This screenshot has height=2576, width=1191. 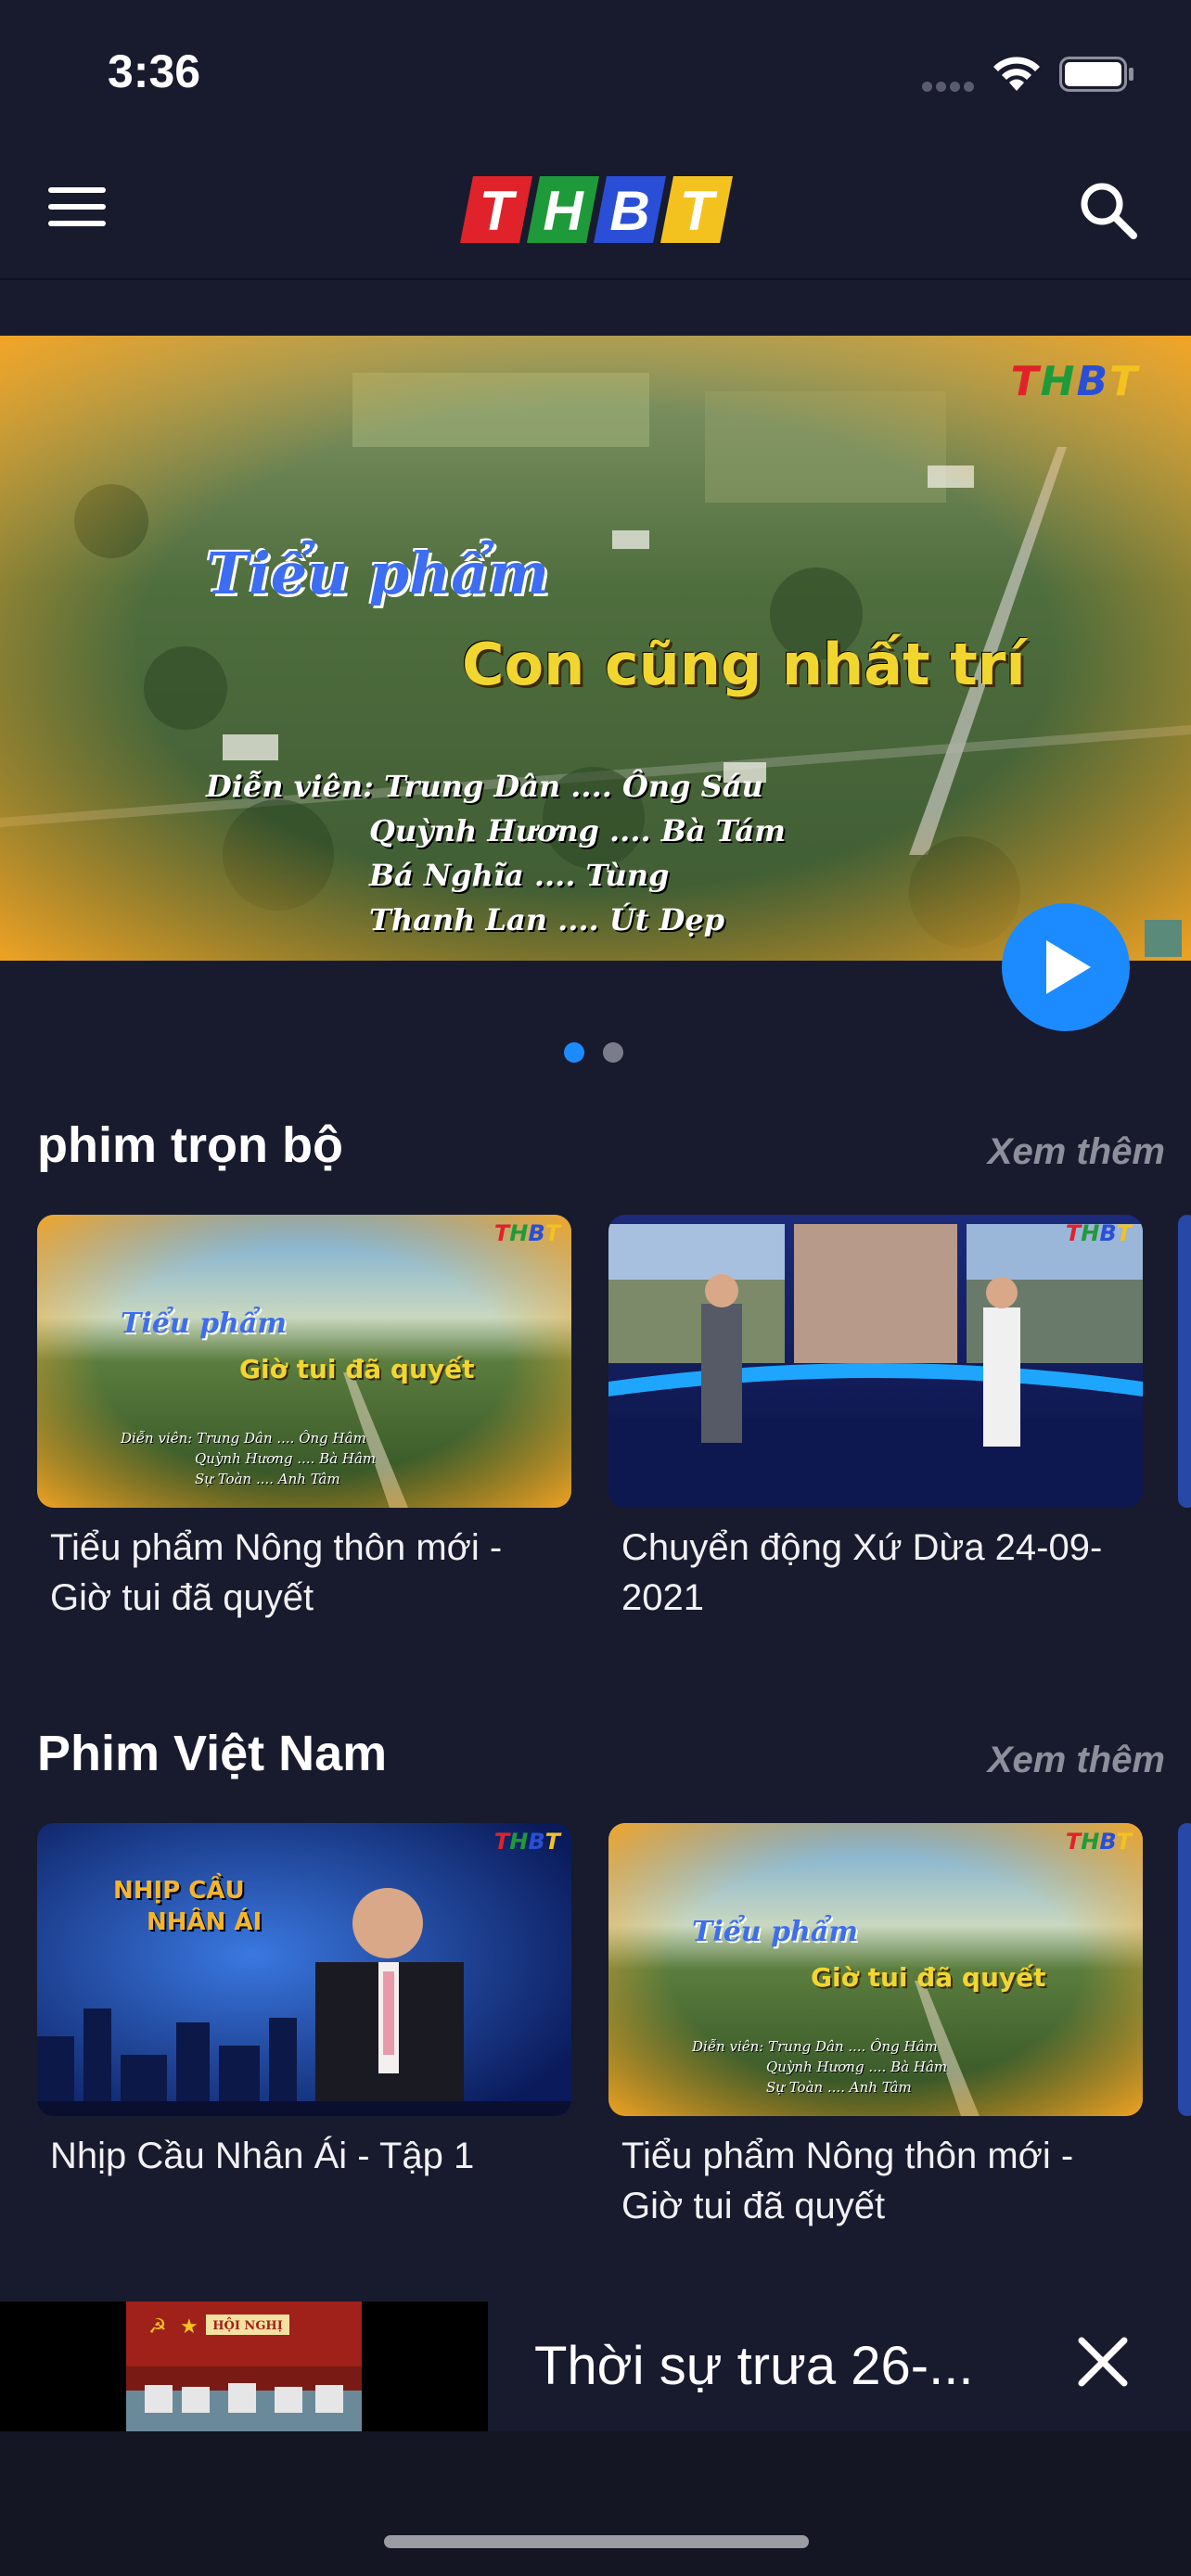 What do you see at coordinates (188, 1906) in the screenshot?
I see `thumbnail-text: NHỊP CẦU NHÂN ÁI` at bounding box center [188, 1906].